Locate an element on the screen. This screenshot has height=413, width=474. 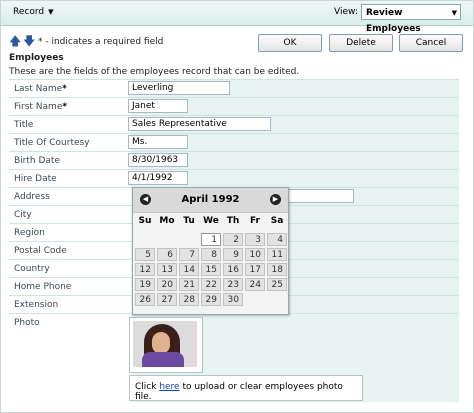
calendar-day: 12 is located at coordinates (145, 269).